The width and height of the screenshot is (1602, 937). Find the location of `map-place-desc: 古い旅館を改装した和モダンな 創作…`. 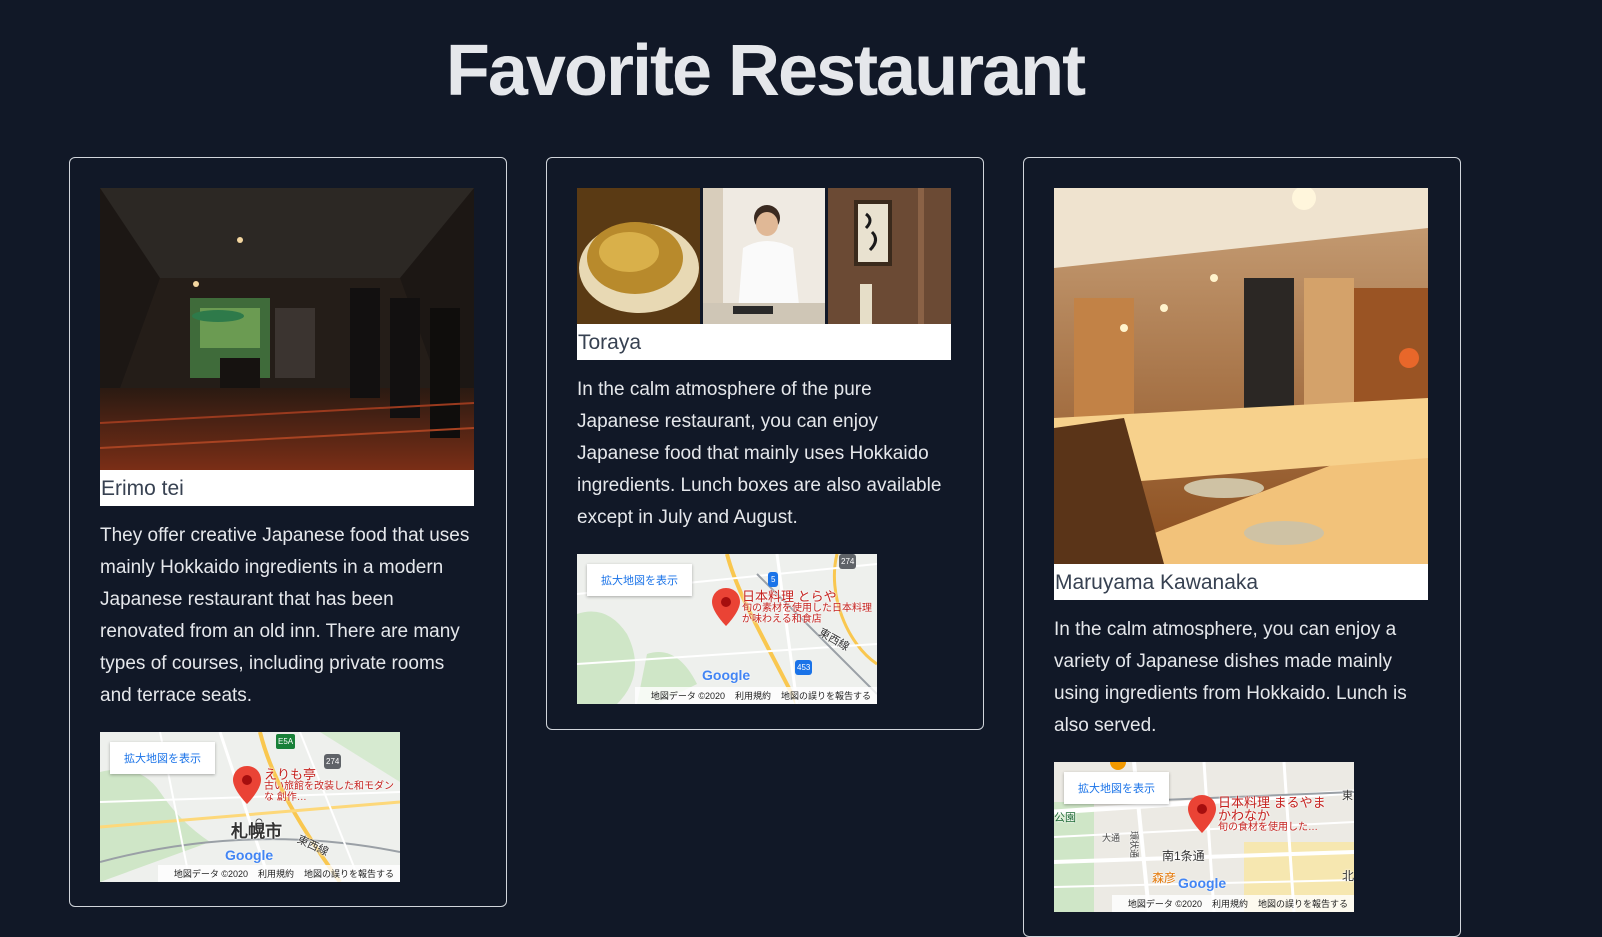

map-place-desc: 古い旅館を改装した和モダンな 創作… is located at coordinates (329, 792).